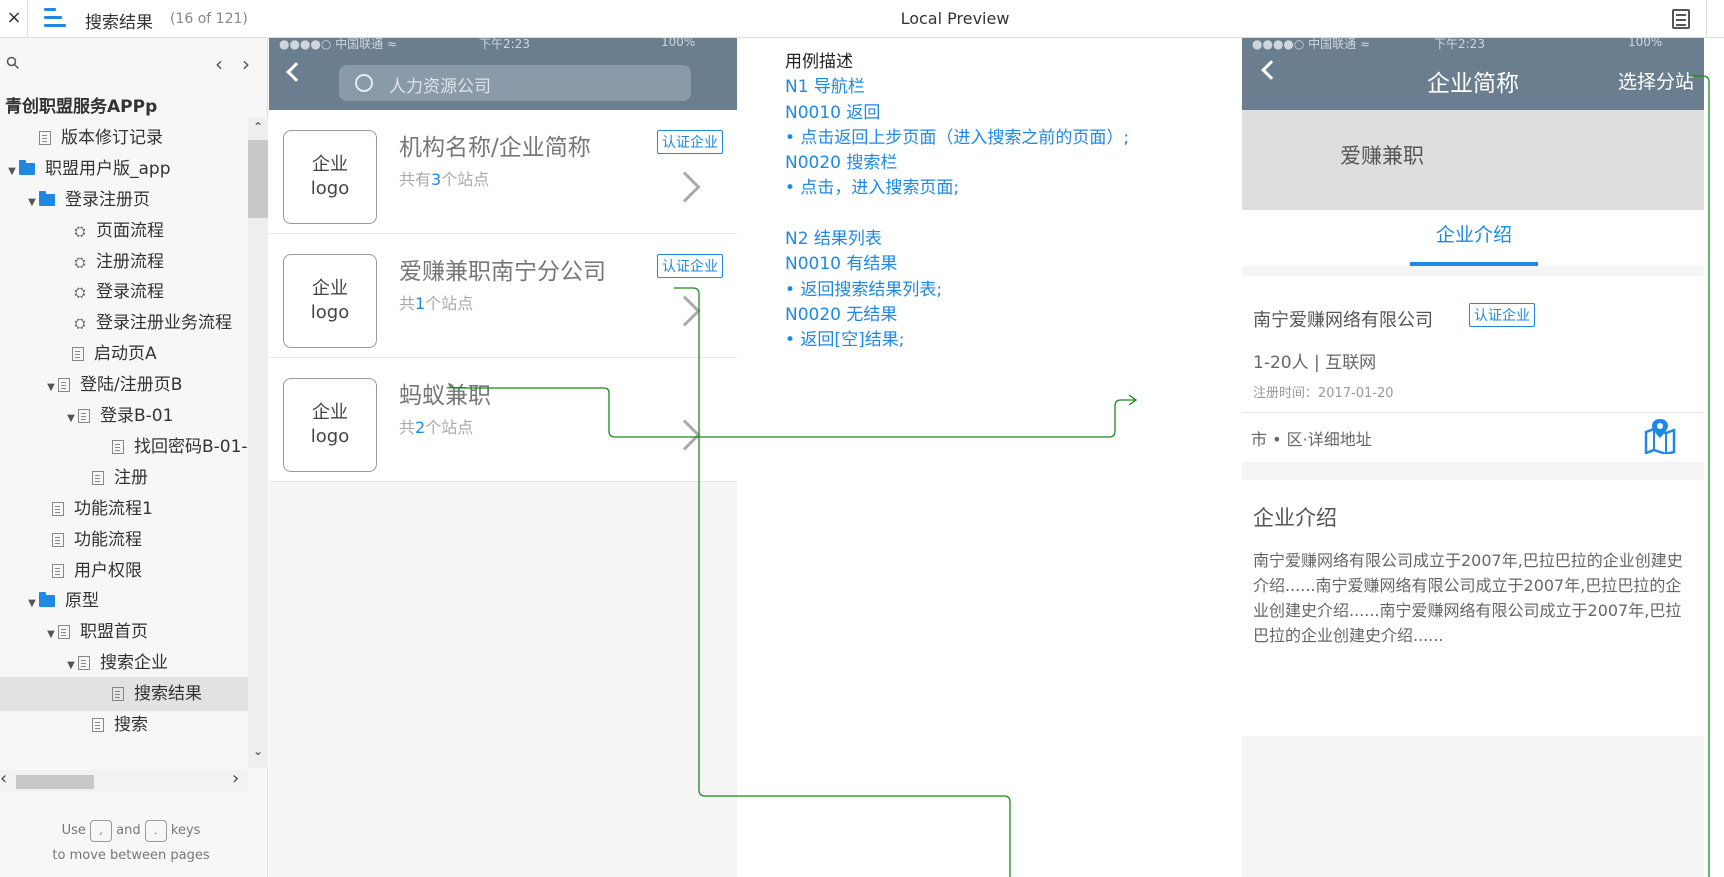  What do you see at coordinates (125, 354) in the screenshot?
I see `sidebar-item-label: 启动页A` at bounding box center [125, 354].